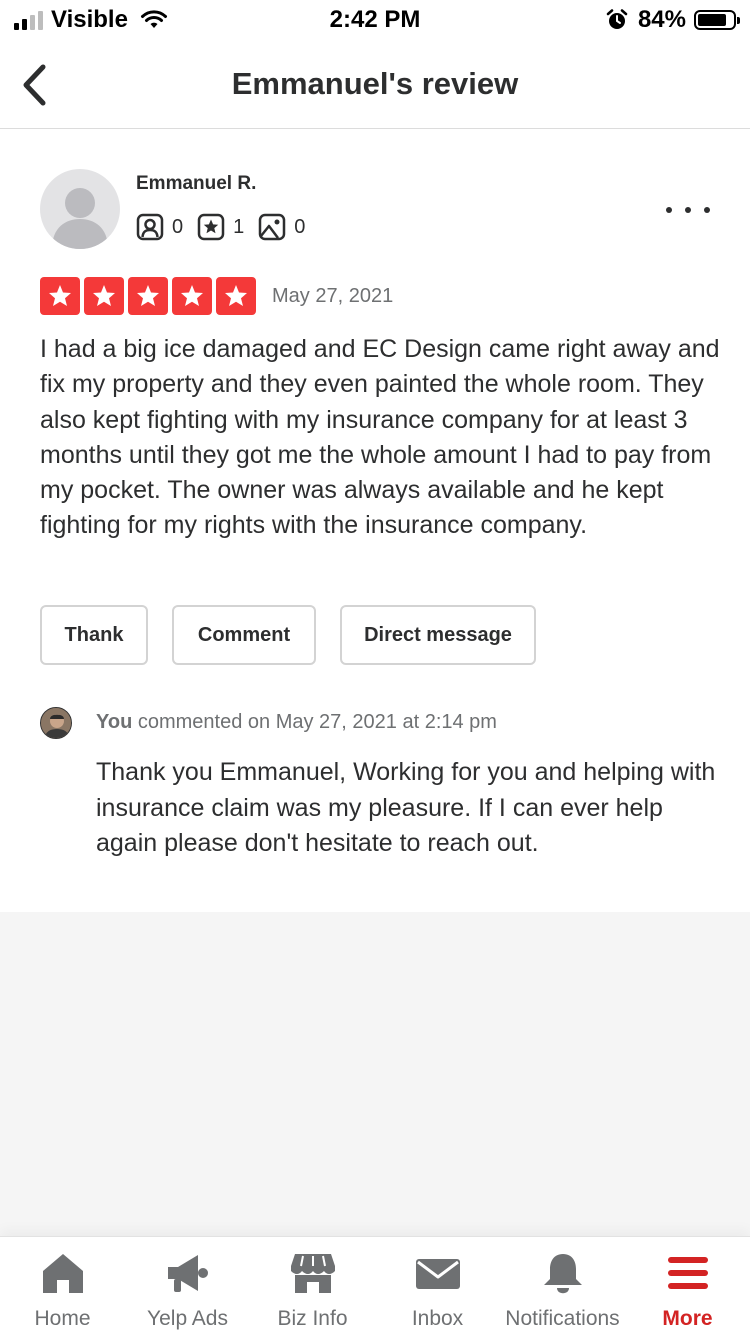 Image resolution: width=750 pixels, height=1335 pixels. I want to click on megaphone-icon, so click(187, 1273).